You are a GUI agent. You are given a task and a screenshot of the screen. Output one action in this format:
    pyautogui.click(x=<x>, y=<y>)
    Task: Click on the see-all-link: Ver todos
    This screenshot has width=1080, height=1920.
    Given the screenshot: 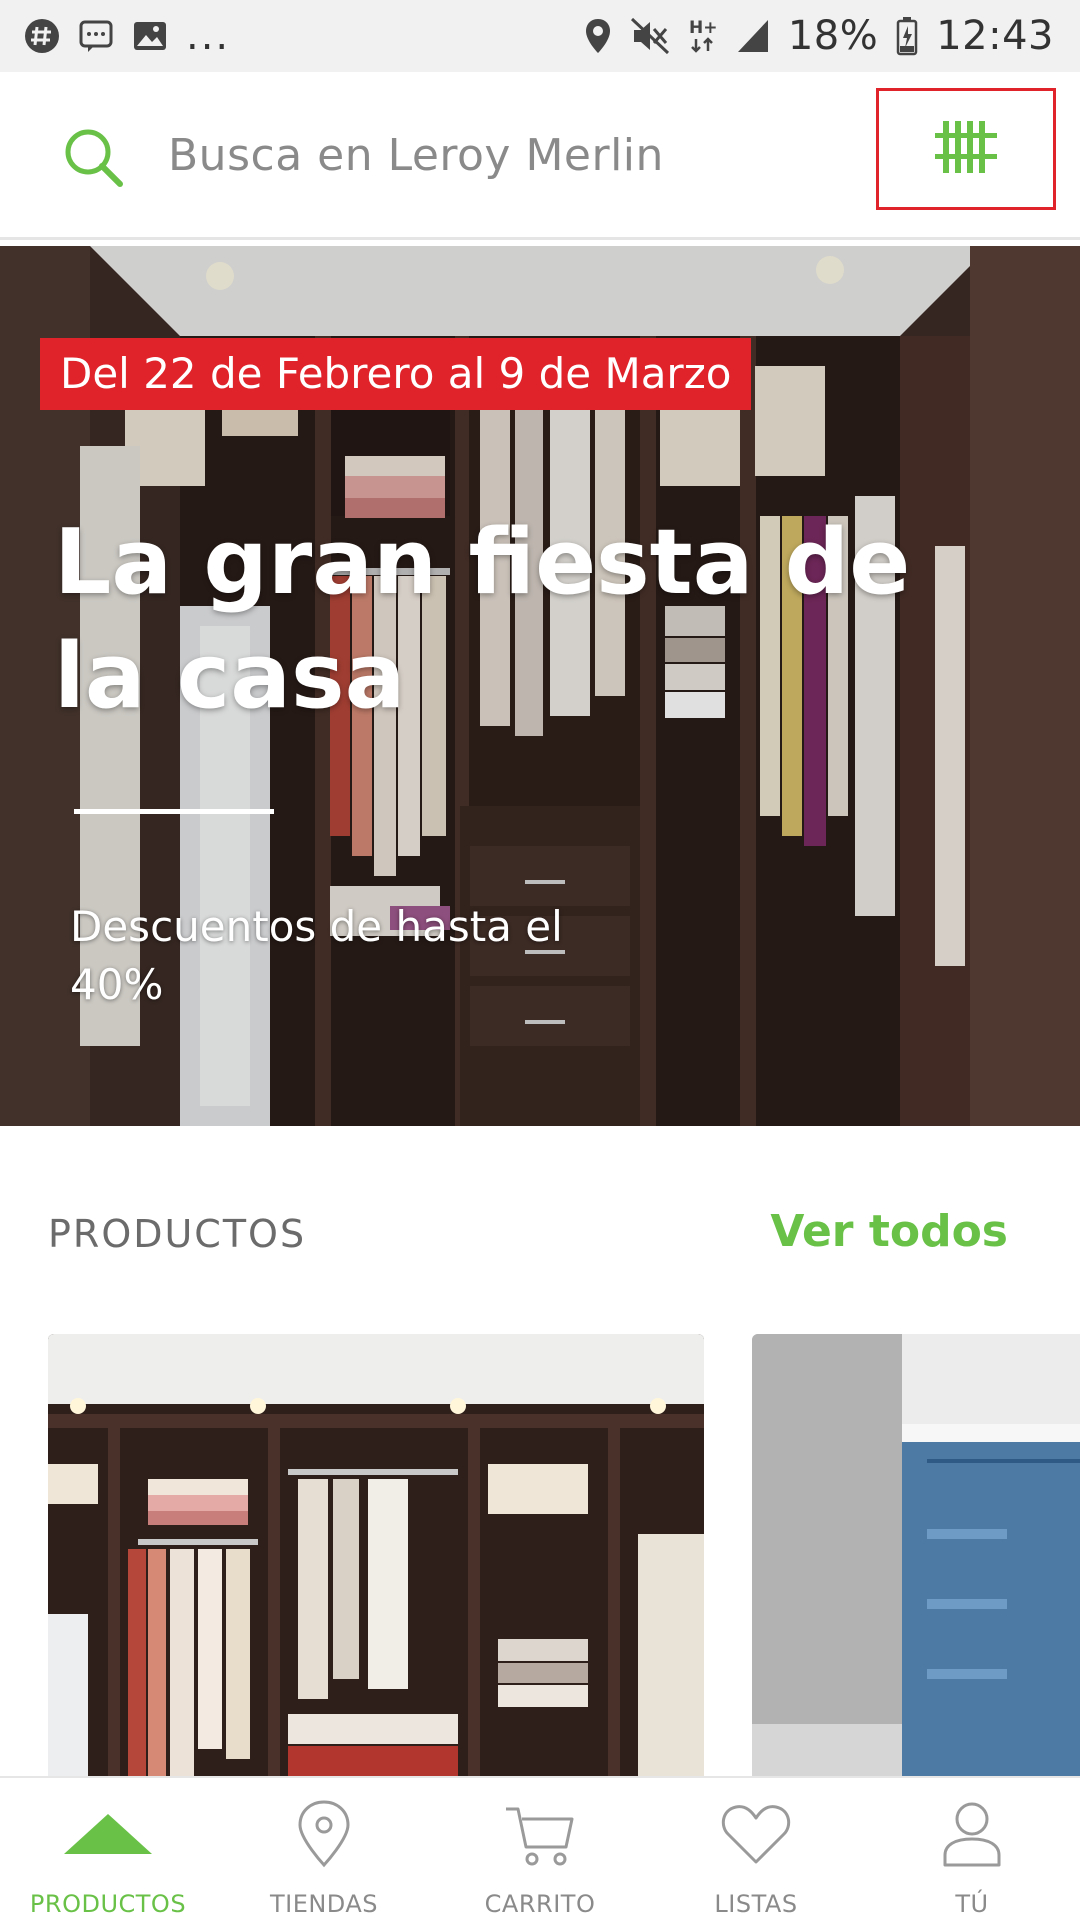 What is the action you would take?
    pyautogui.click(x=889, y=1231)
    